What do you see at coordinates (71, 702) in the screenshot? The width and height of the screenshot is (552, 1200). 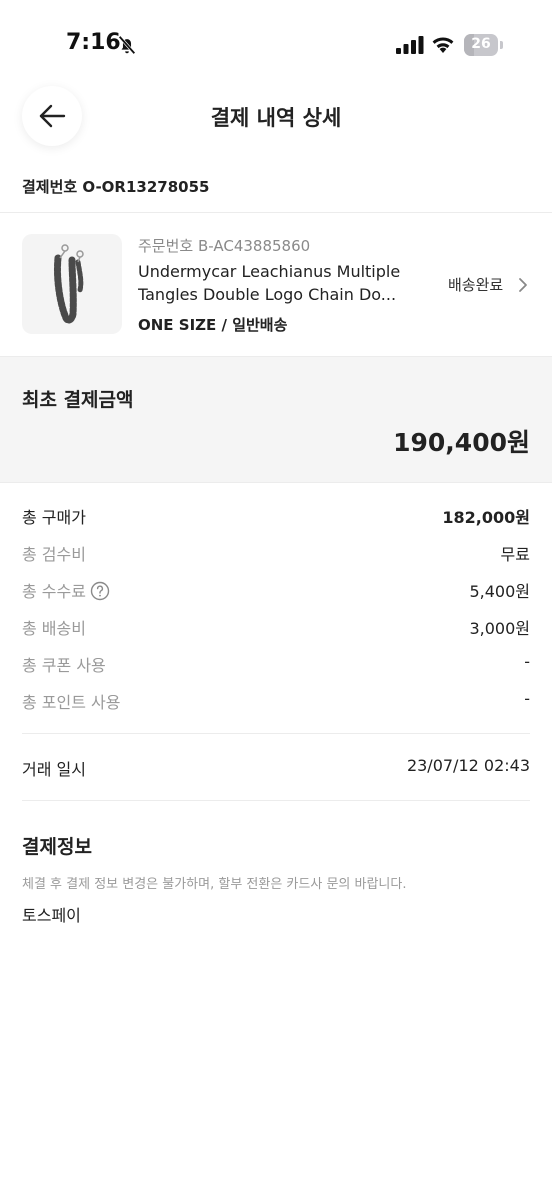 I see `breakdown-label: 총 포인트 사용` at bounding box center [71, 702].